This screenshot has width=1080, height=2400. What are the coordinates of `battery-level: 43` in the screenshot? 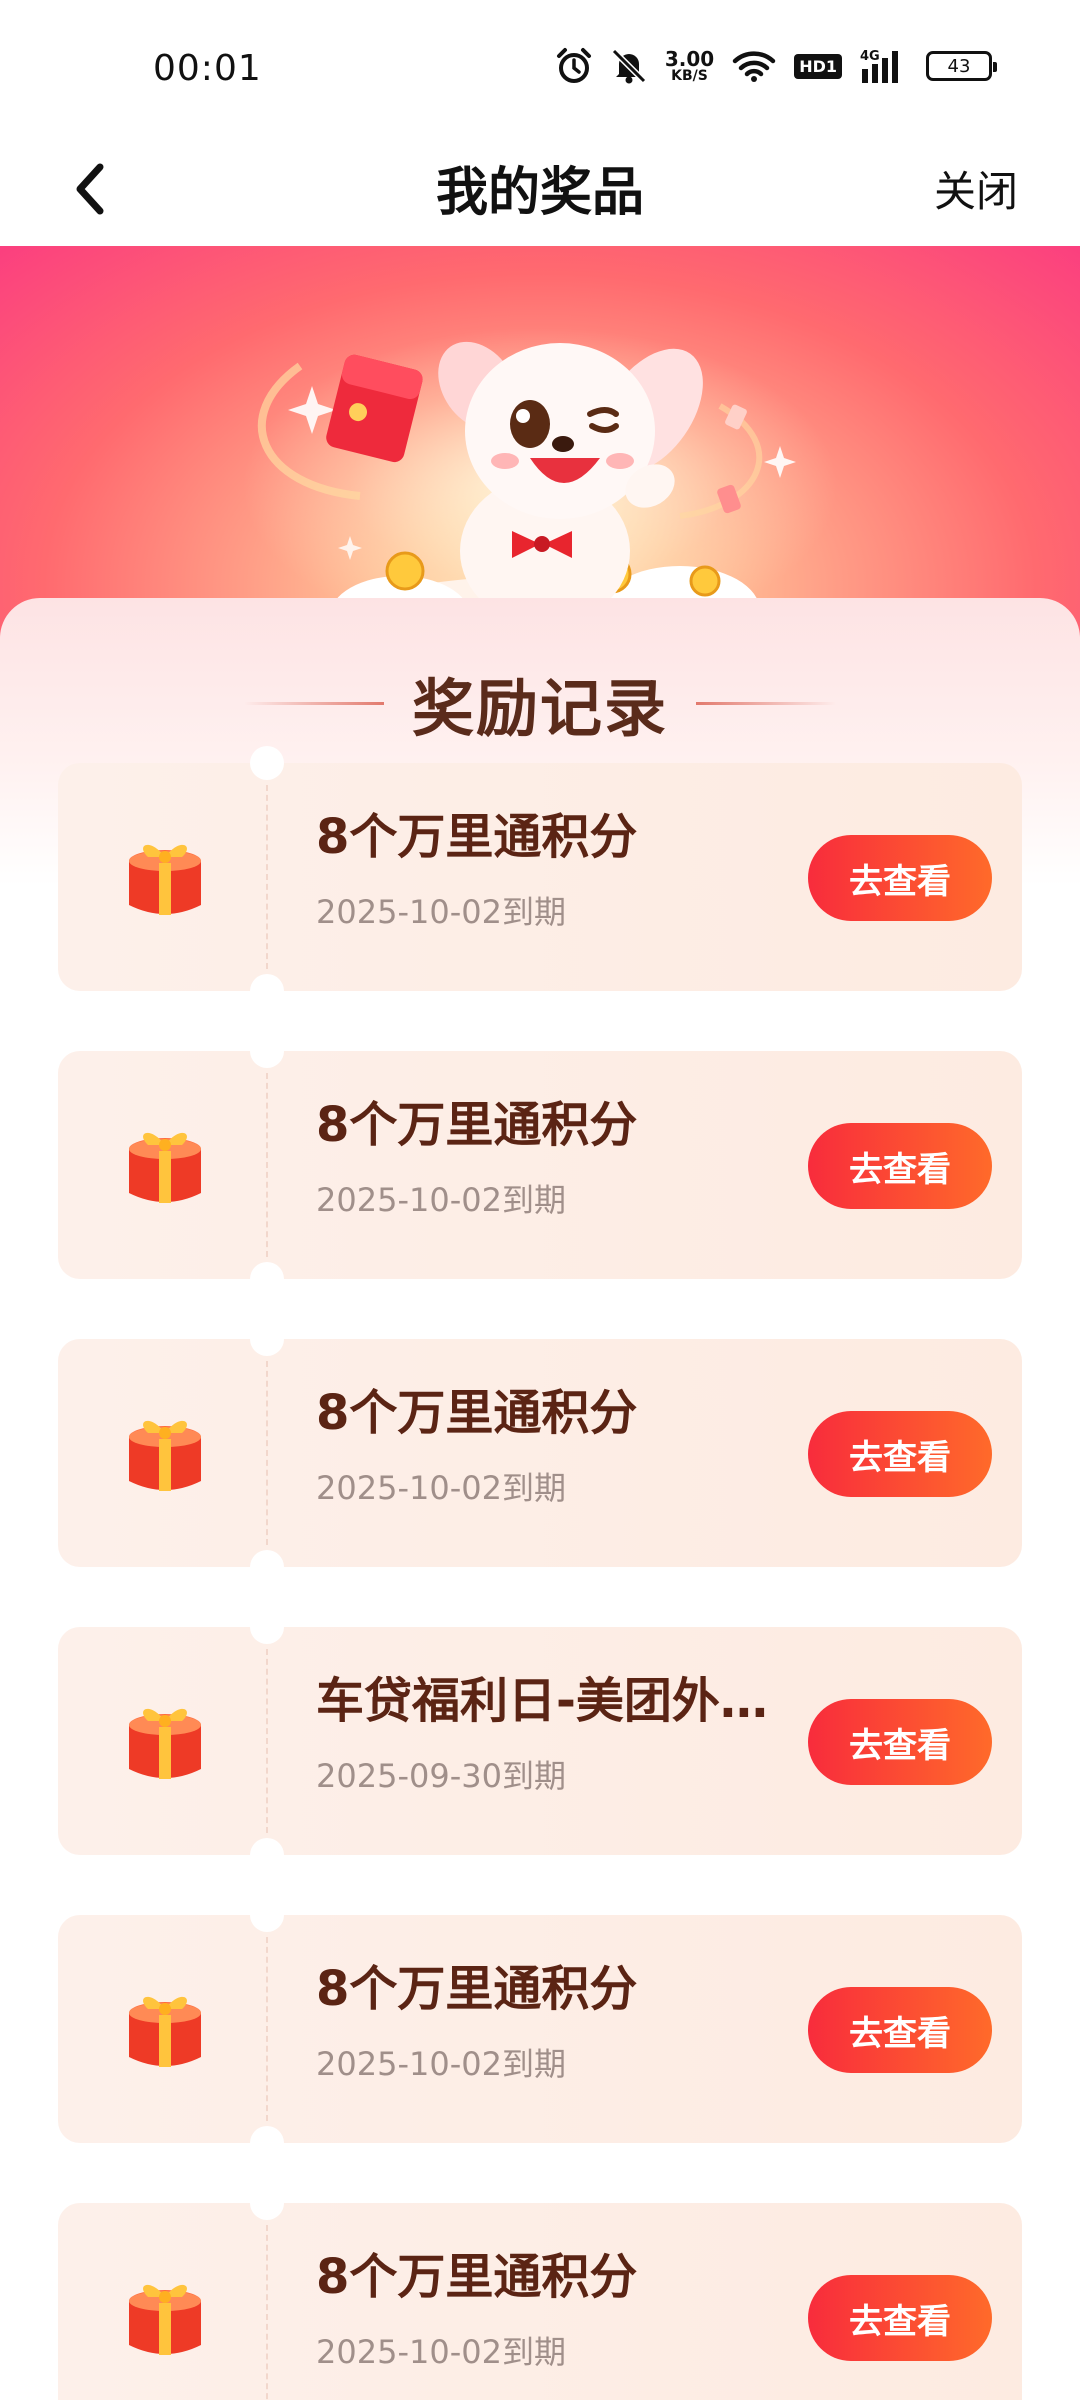 It's located at (959, 66).